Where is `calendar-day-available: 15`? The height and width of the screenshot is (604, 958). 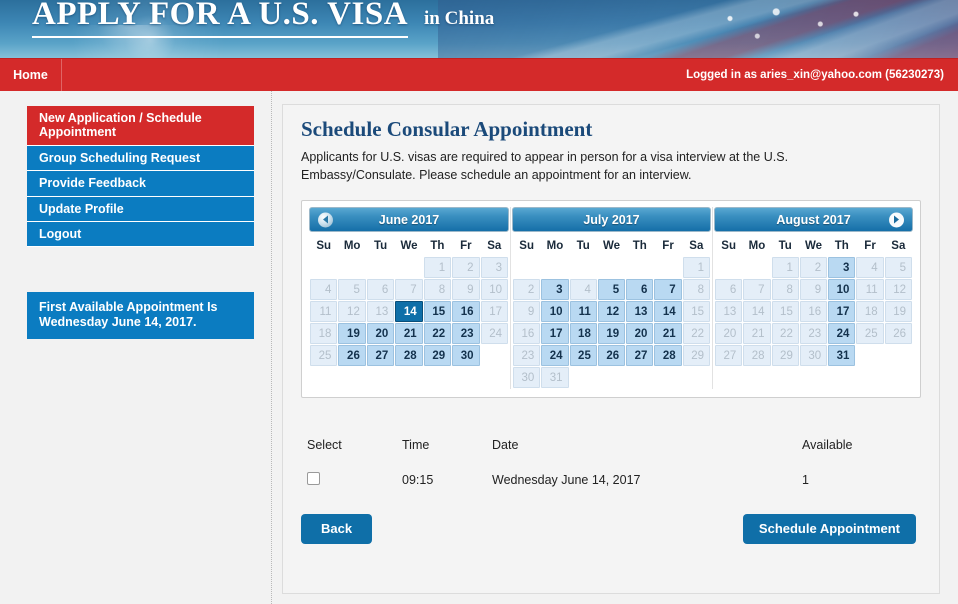
calendar-day-available: 15 is located at coordinates (437, 312).